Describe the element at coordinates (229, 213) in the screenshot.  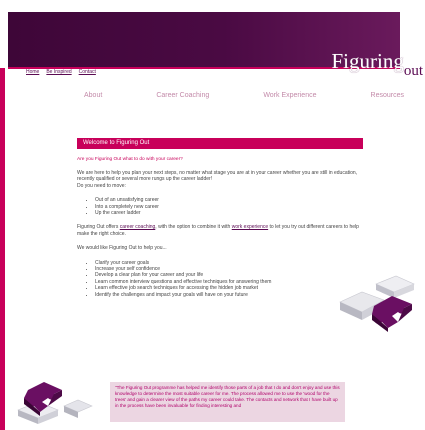
I see `list-item: Up the career ladder` at that location.